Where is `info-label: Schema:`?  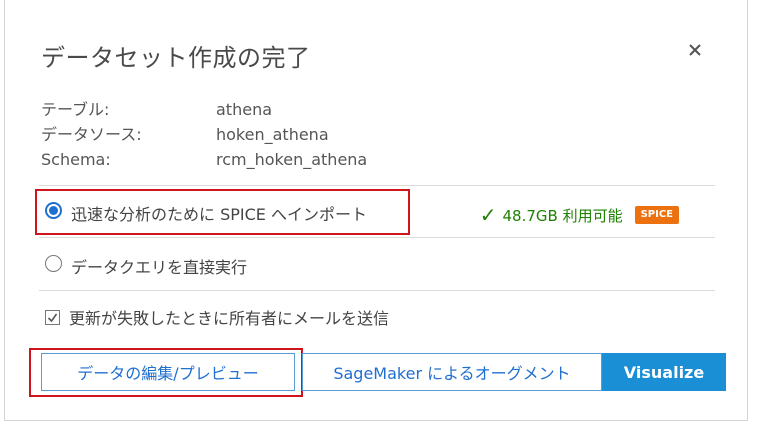 info-label: Schema: is located at coordinates (76, 159).